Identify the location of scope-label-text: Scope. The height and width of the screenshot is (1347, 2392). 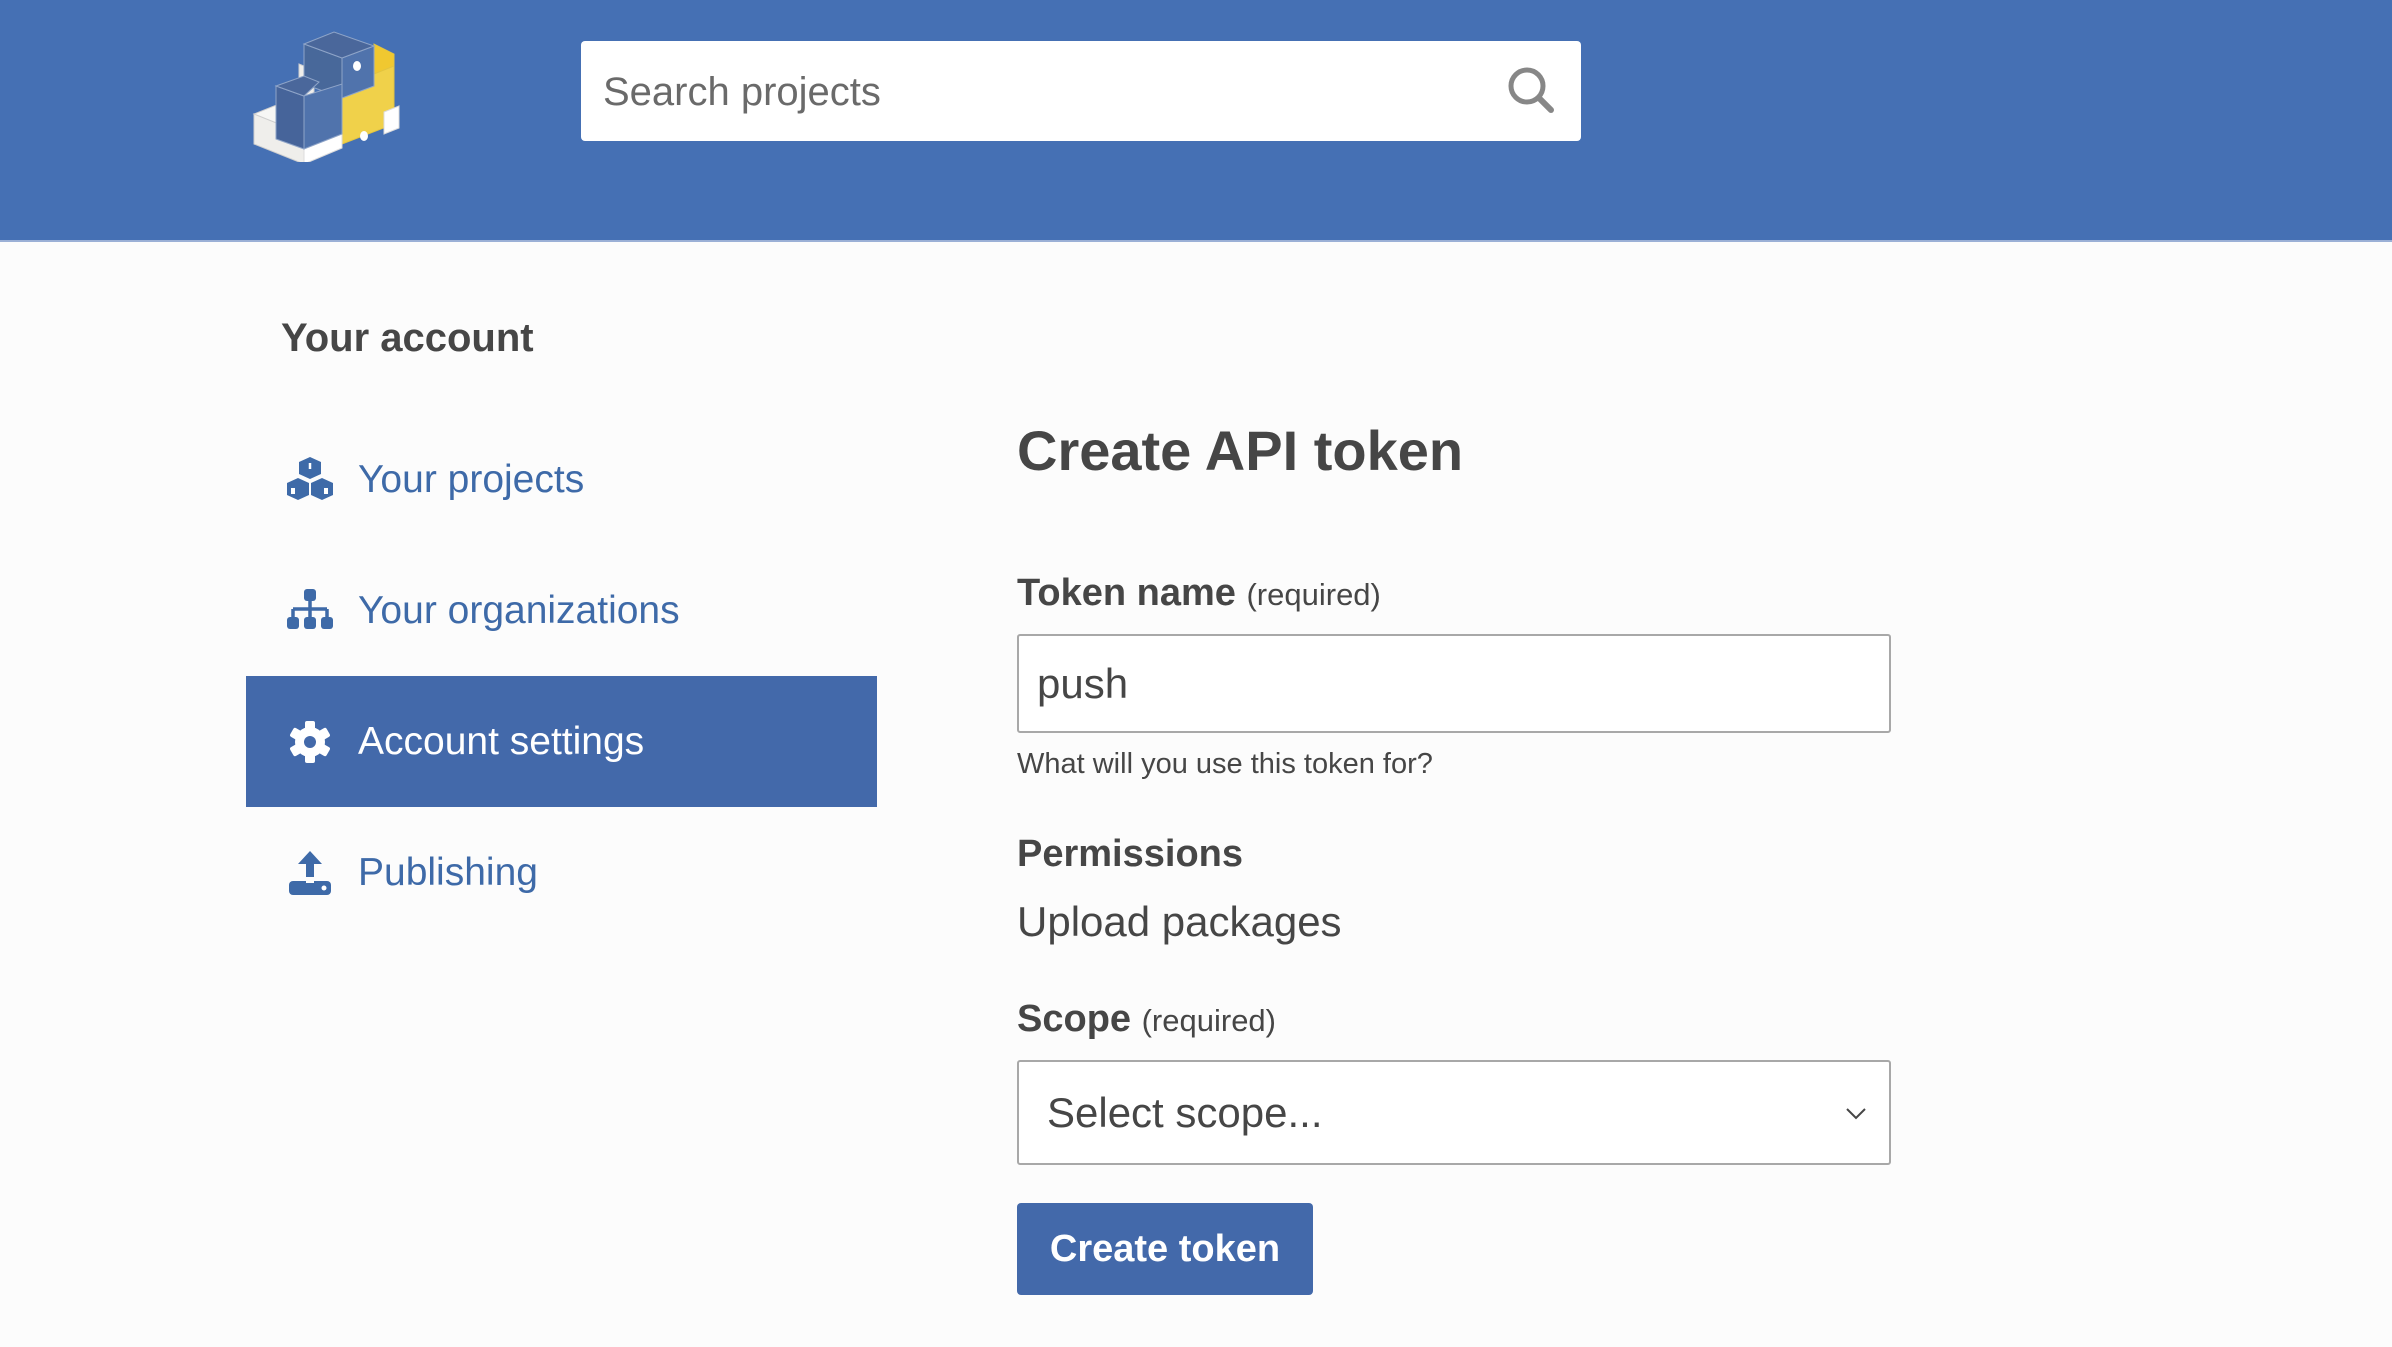
(1074, 1019).